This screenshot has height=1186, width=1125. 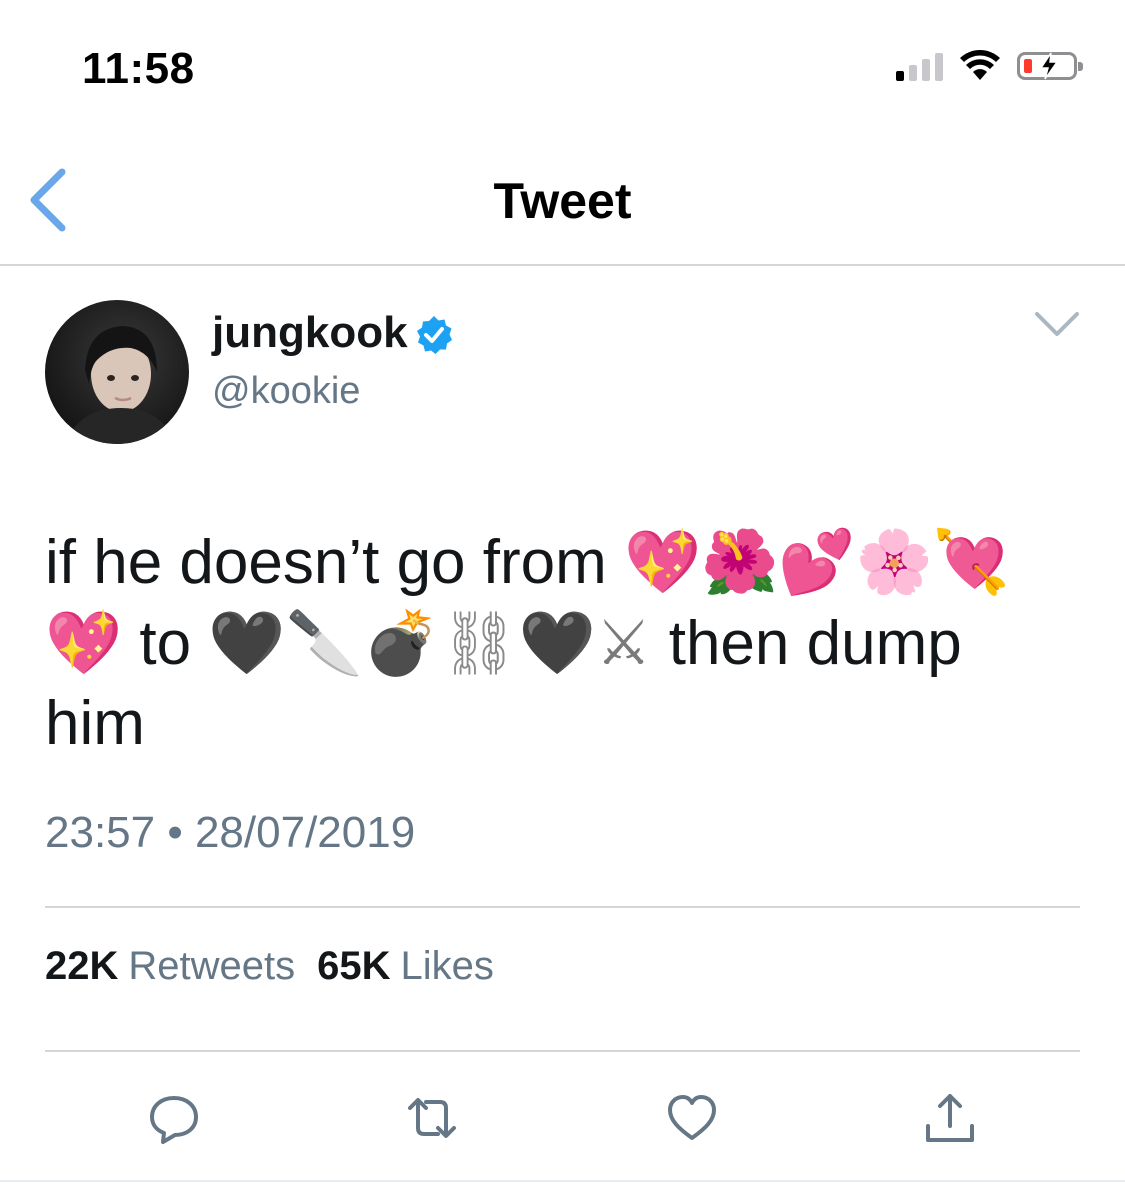 What do you see at coordinates (980, 65) in the screenshot?
I see `wifi-icon` at bounding box center [980, 65].